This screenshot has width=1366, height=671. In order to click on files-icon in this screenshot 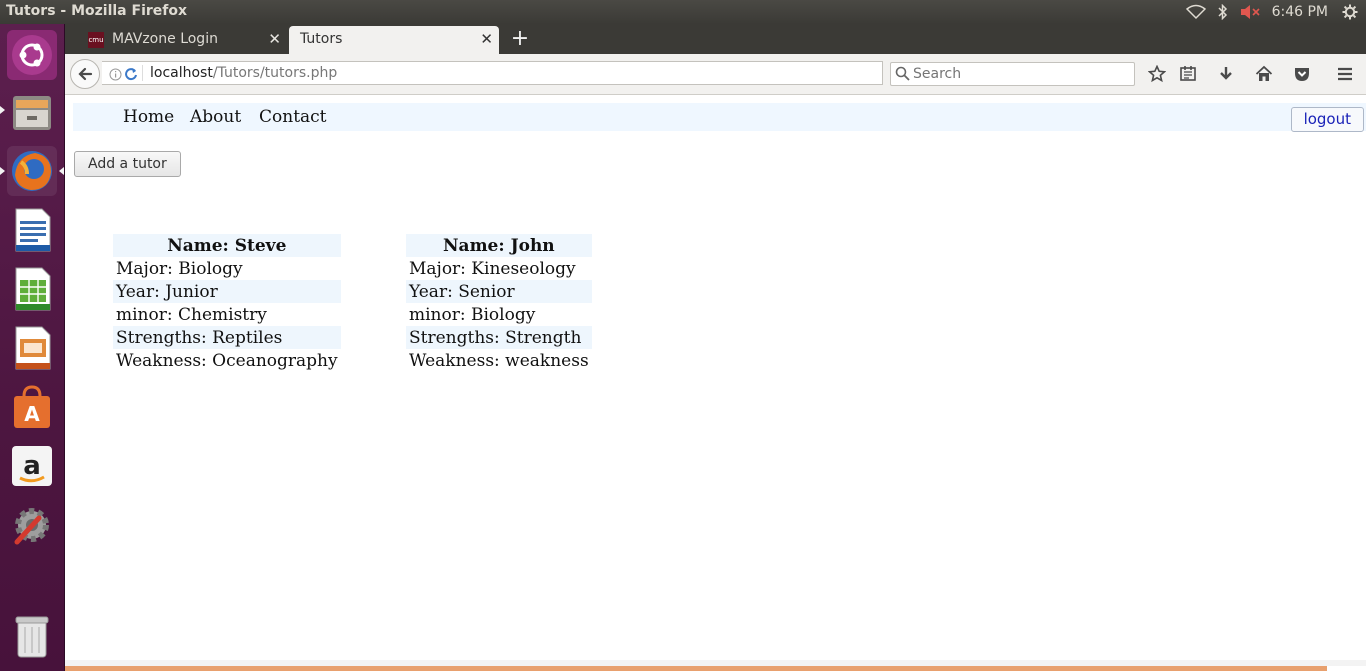, I will do `click(32, 113)`.